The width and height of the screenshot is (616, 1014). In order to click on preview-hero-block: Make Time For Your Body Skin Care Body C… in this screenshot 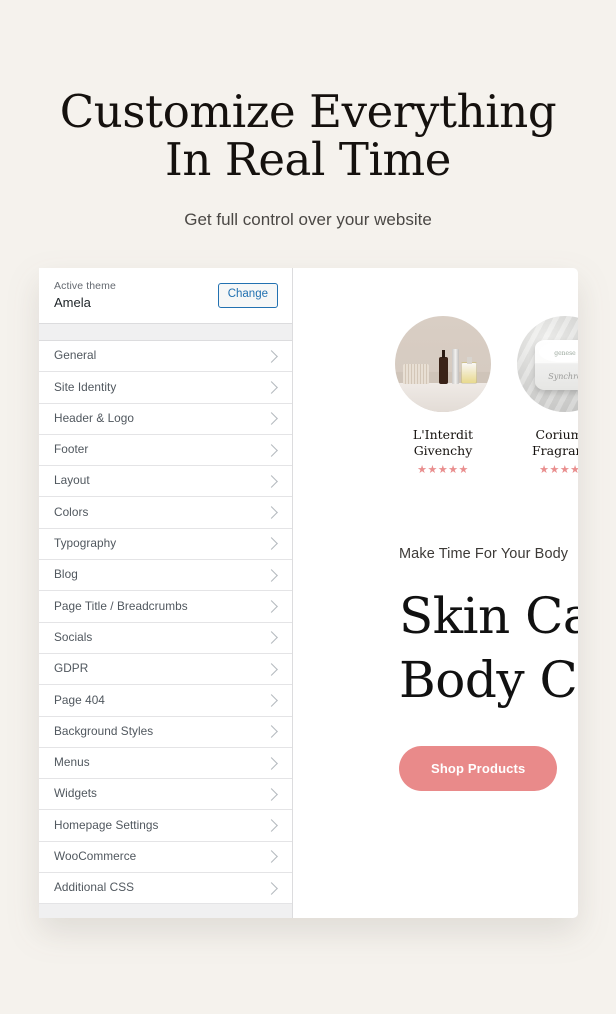, I will do `click(435, 633)`.